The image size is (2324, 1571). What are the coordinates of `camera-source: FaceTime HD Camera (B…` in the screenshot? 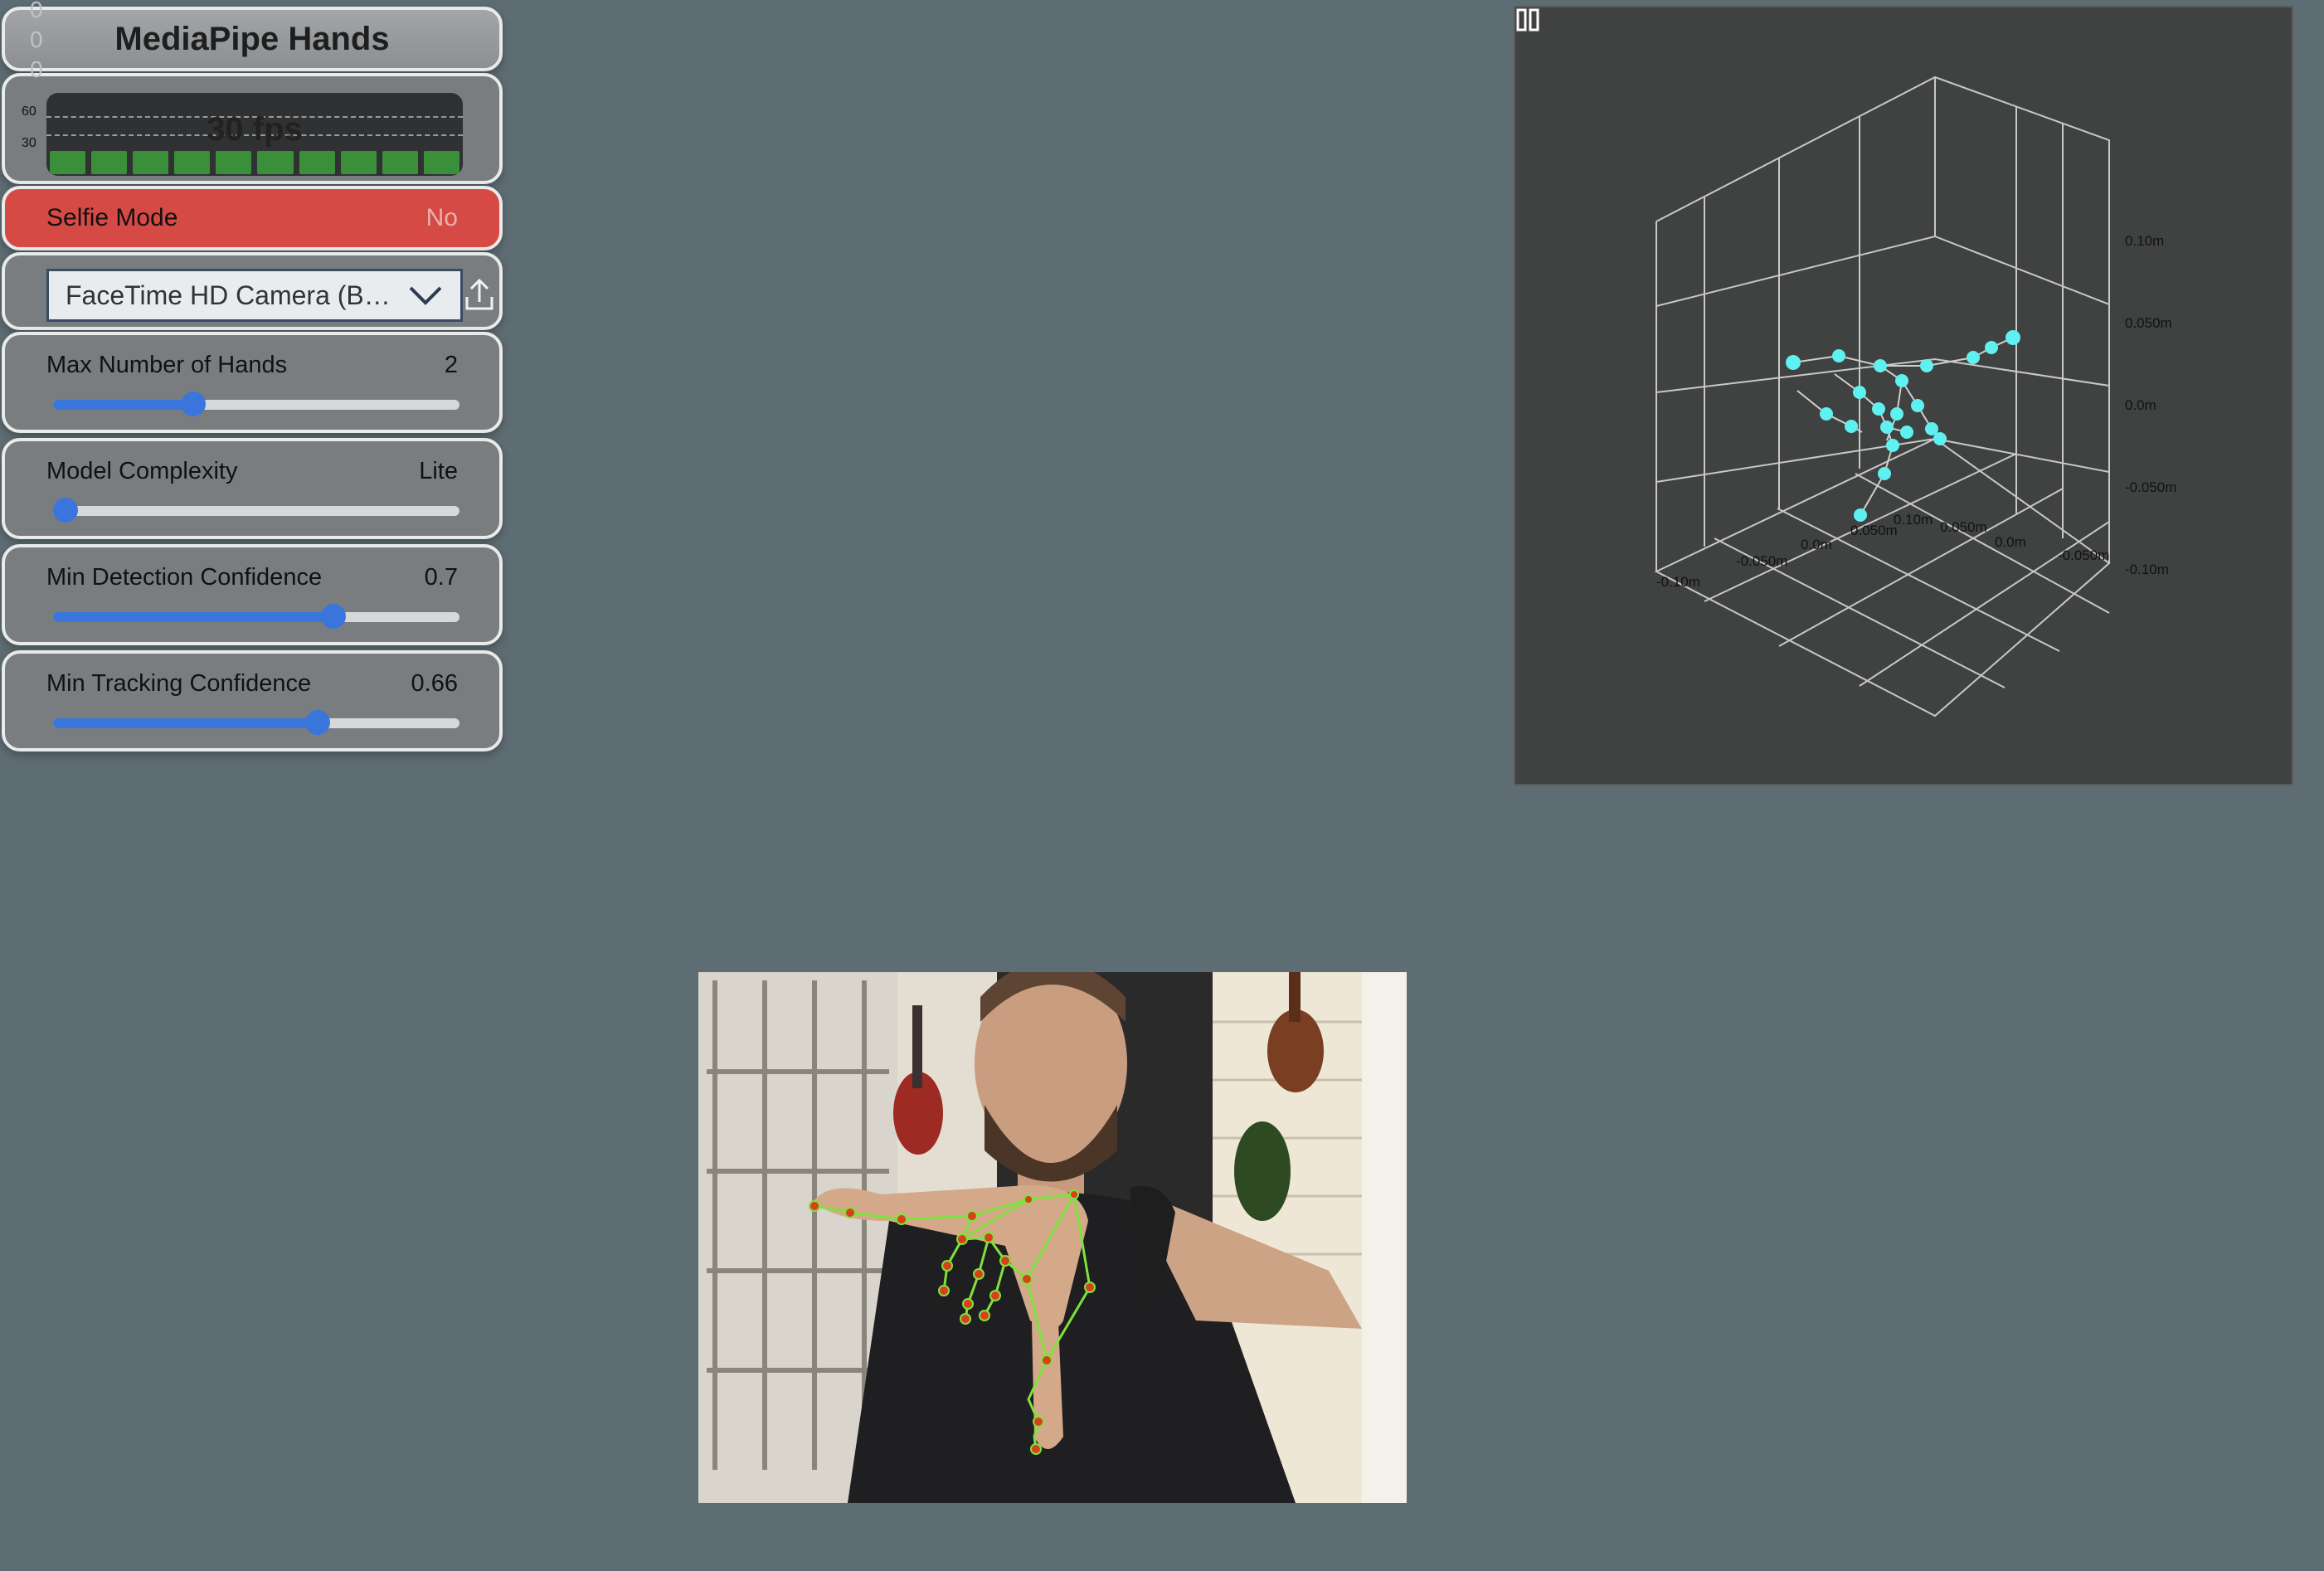 It's located at (252, 291).